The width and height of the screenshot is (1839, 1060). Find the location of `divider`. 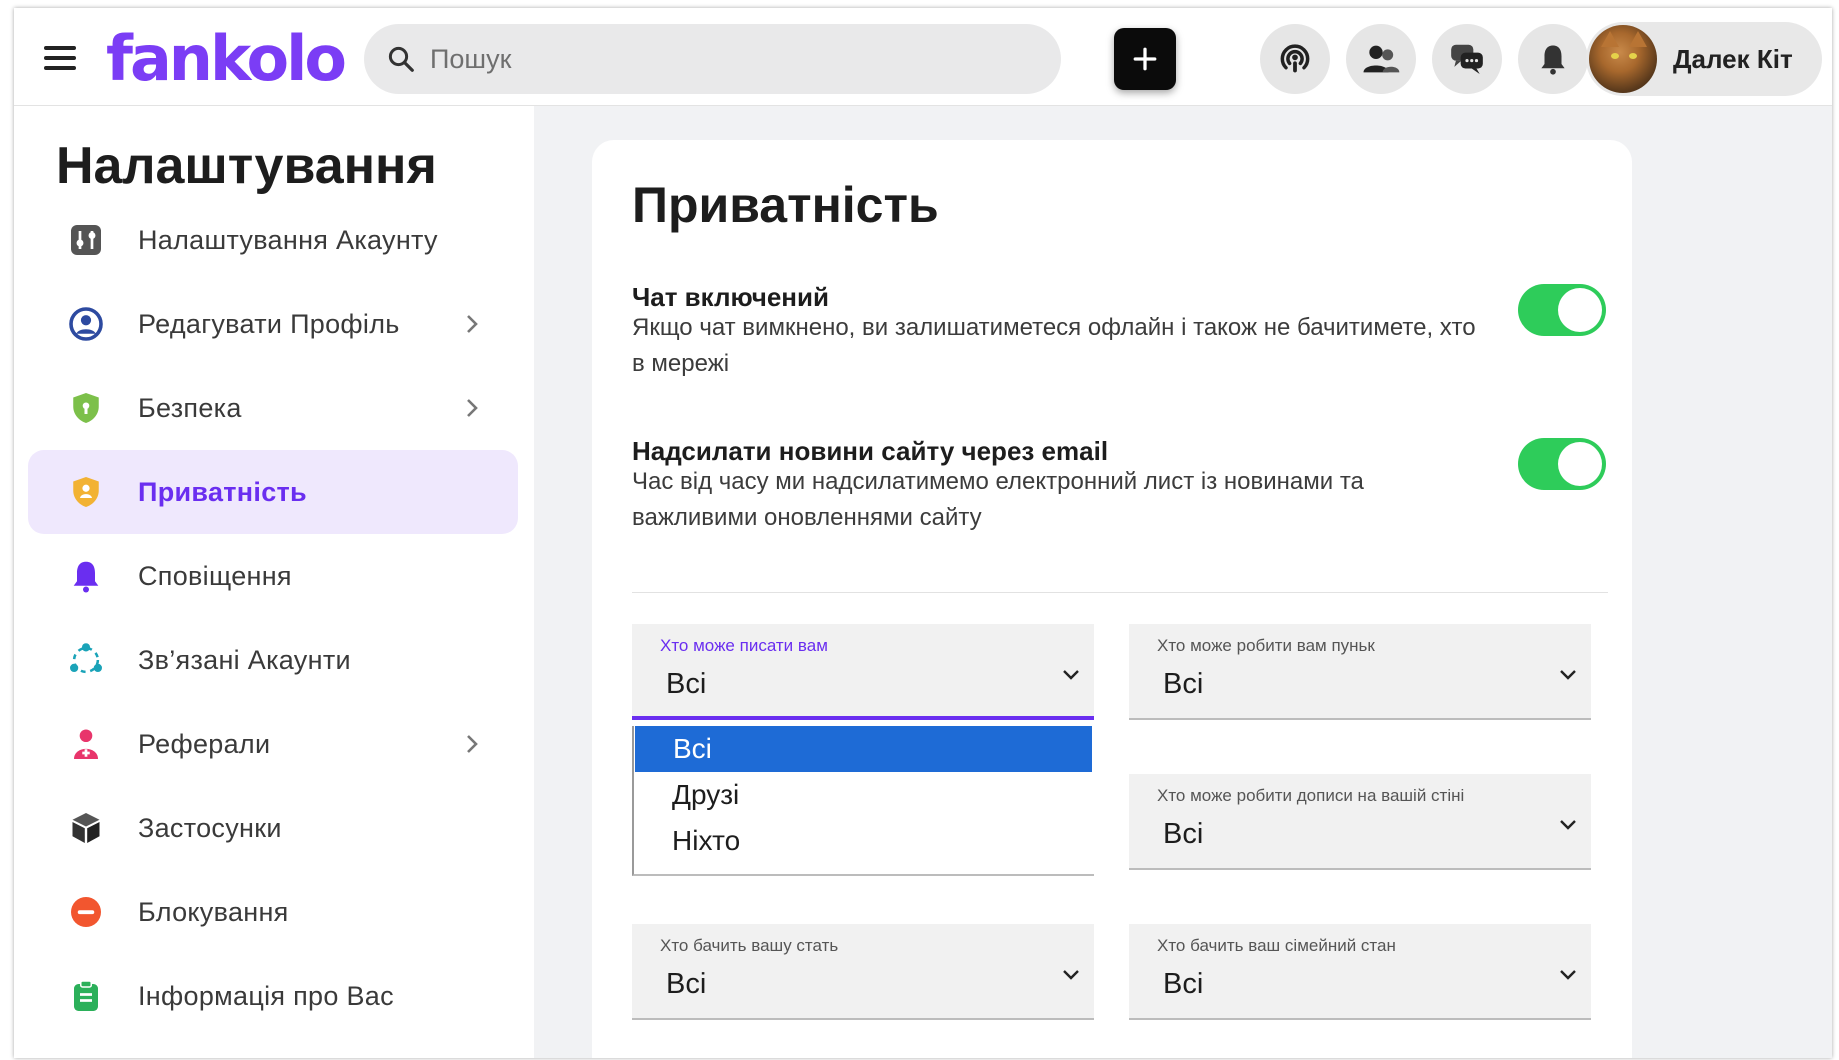

divider is located at coordinates (1120, 592).